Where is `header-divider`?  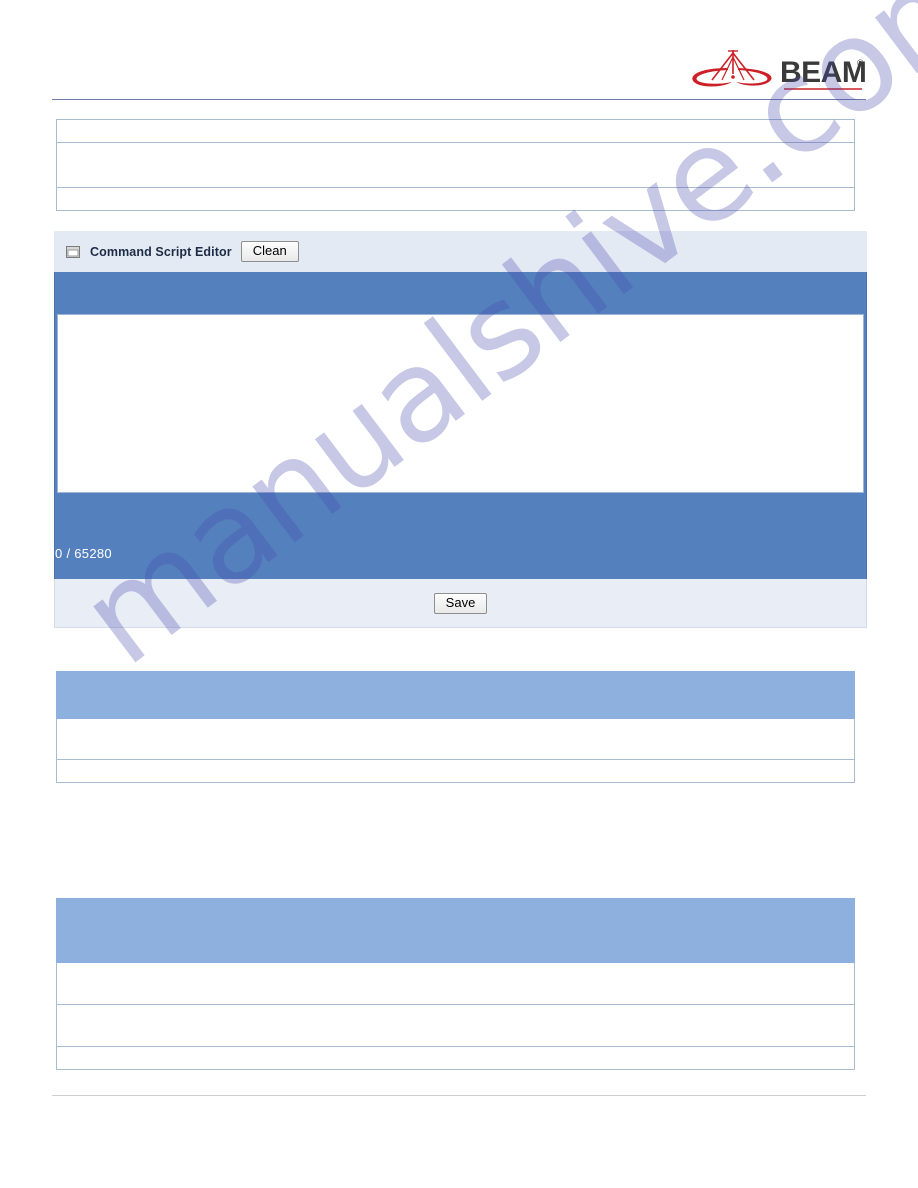 header-divider is located at coordinates (459, 99).